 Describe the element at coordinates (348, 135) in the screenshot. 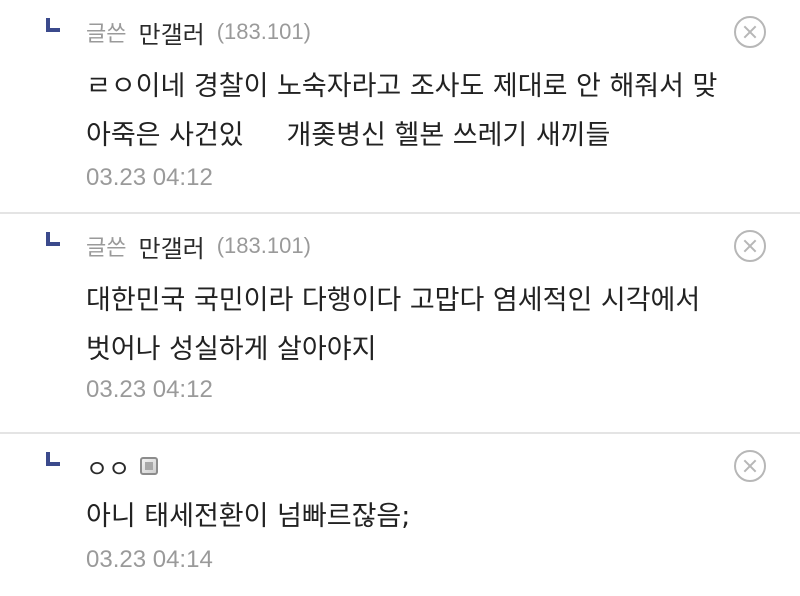

I see `comment-line: 아죽은 사건있 개좆병신 헬본 쓰레기 새끼들` at that location.